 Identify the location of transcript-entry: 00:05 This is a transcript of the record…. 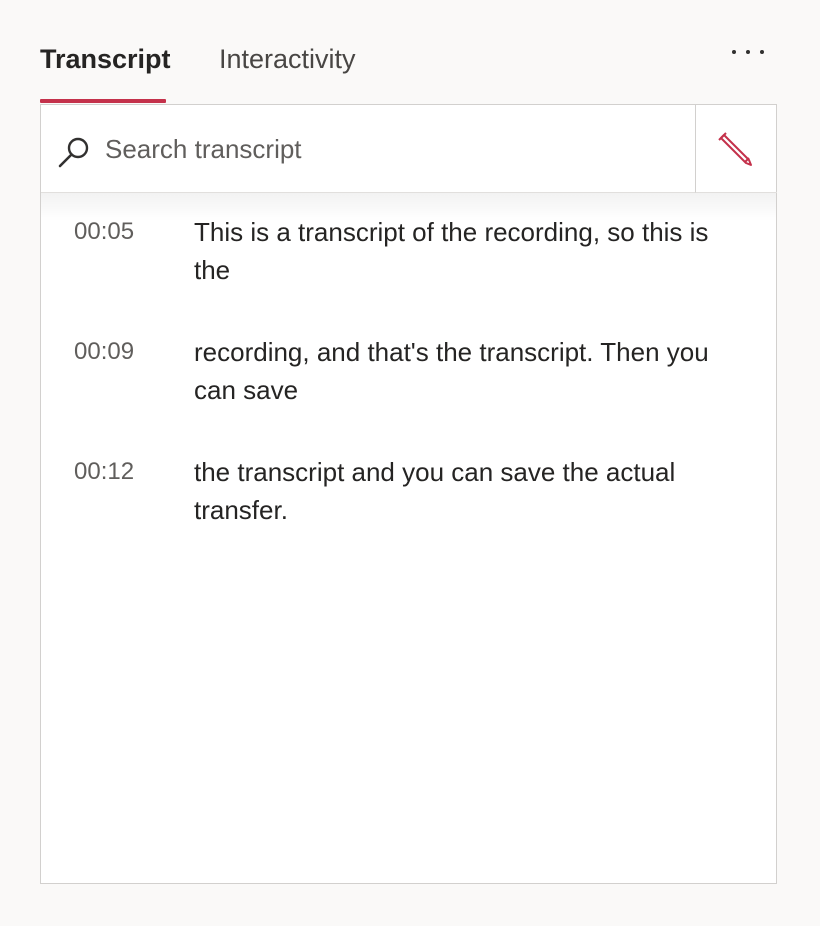
(408, 273).